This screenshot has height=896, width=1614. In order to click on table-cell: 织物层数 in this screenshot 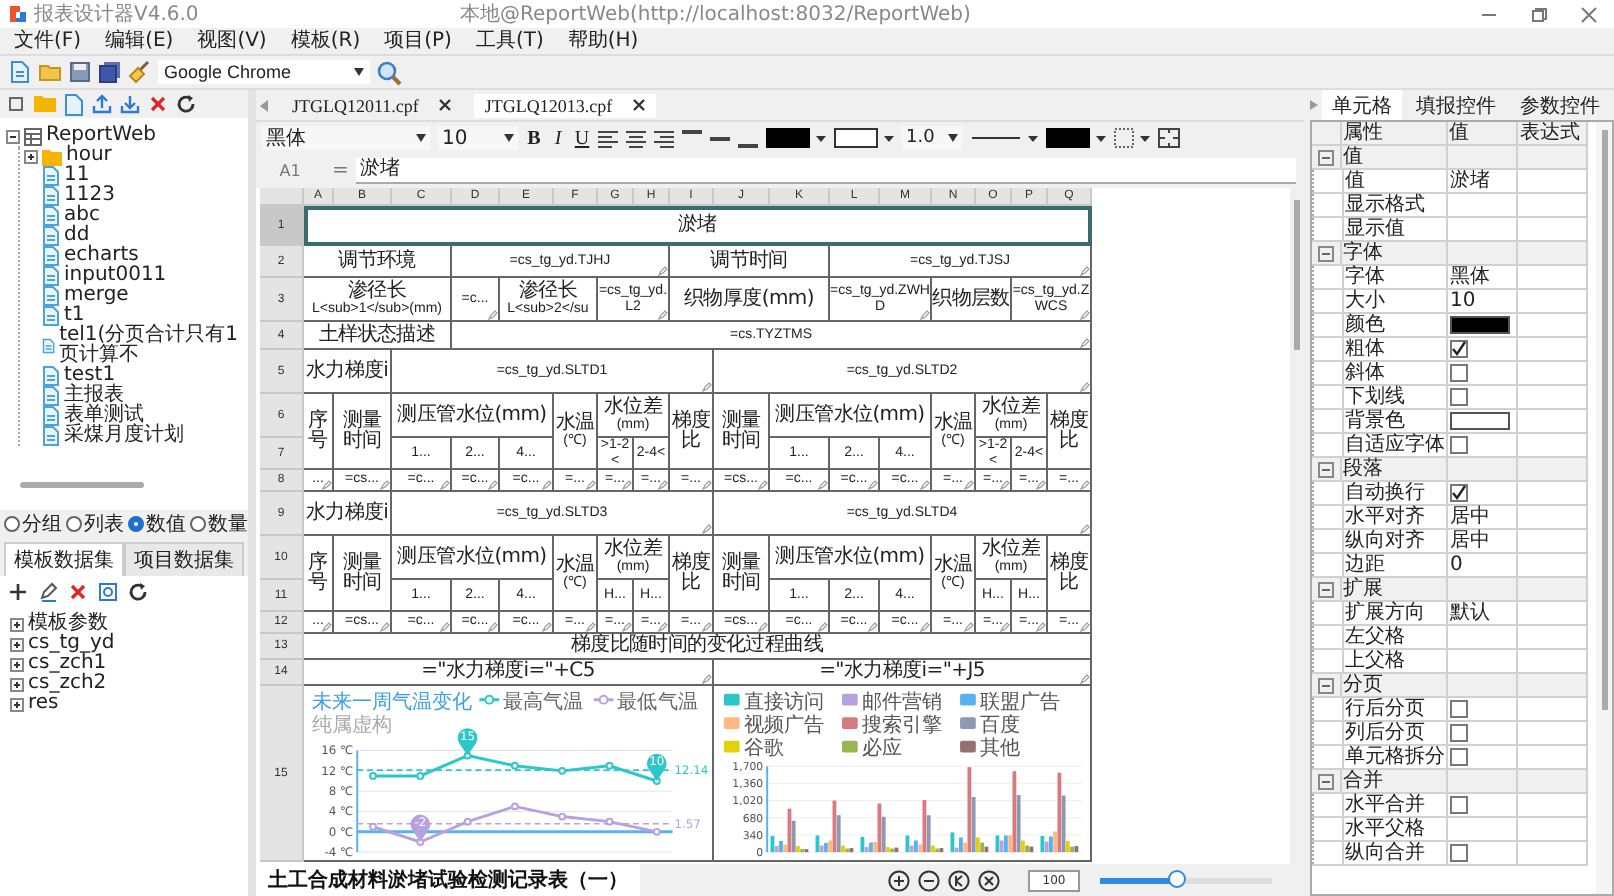, I will do `click(972, 300)`.